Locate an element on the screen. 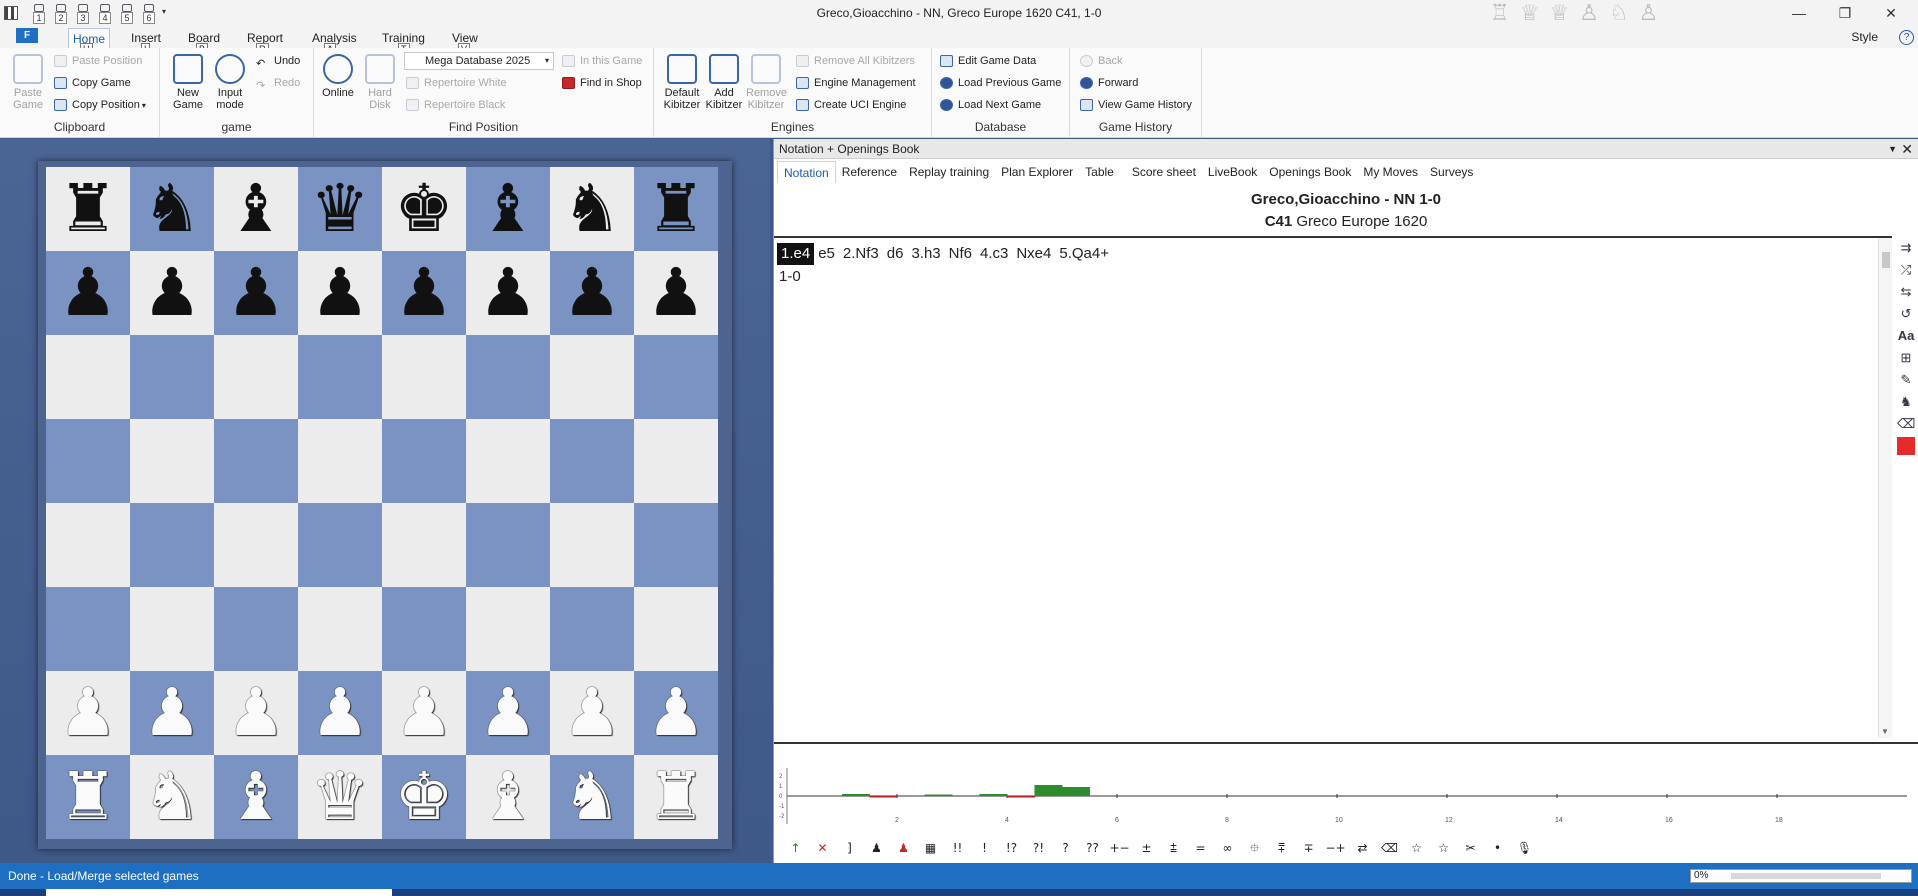 This screenshot has height=896, width=1918. paste-position-button: Paste Position is located at coordinates (98, 61).